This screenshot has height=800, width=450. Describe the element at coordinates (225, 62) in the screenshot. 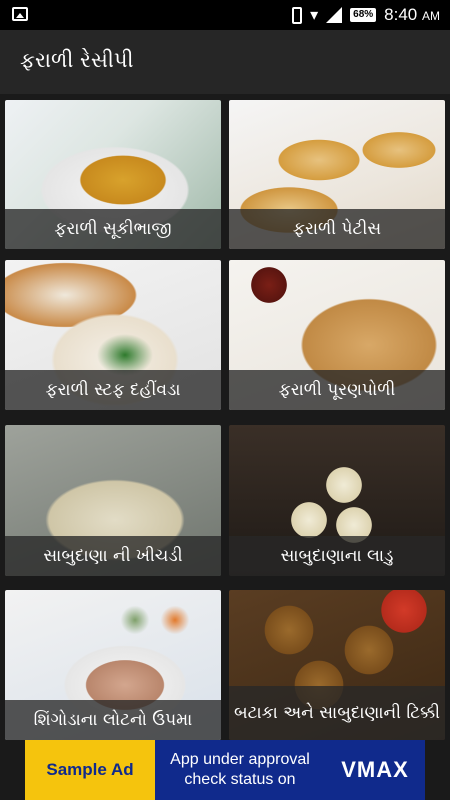

I see `app-bar: ફરાળી રેસીપી` at that location.